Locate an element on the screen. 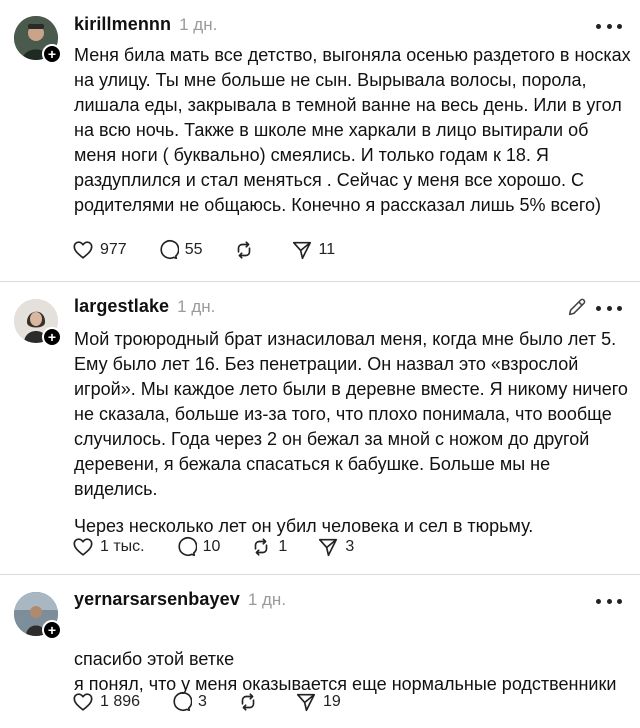  share-count: 3 is located at coordinates (350, 546).